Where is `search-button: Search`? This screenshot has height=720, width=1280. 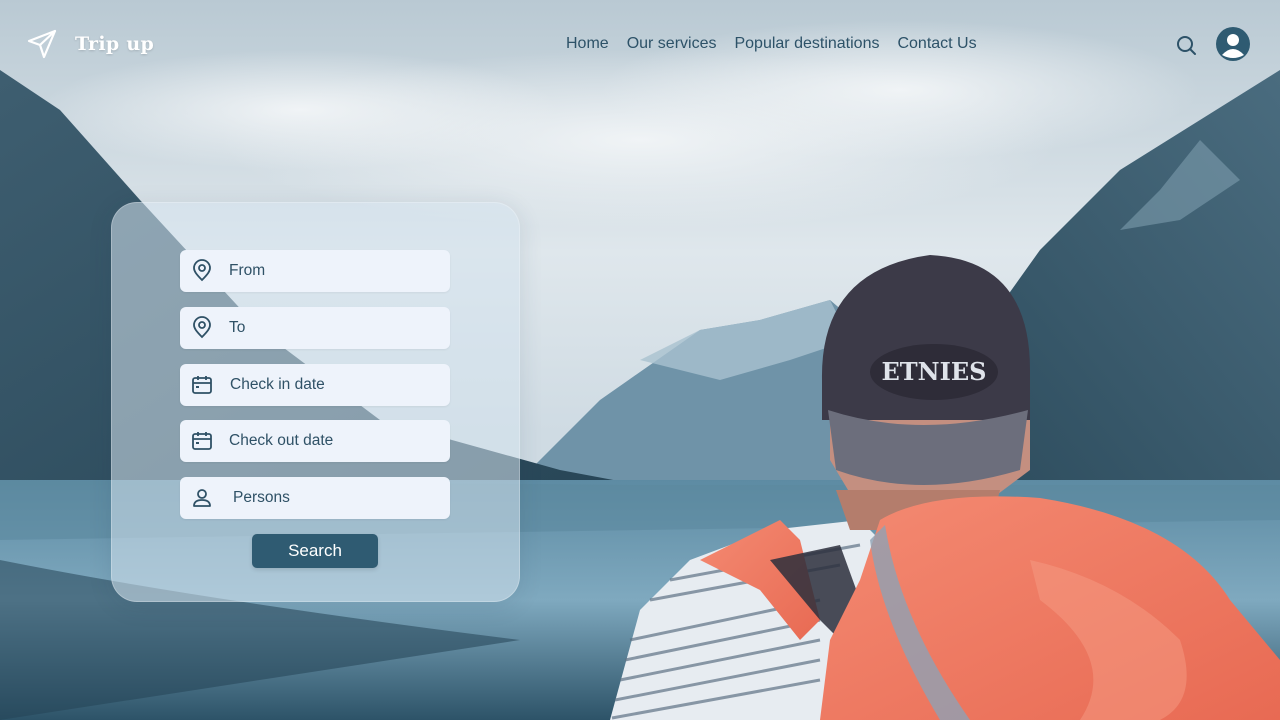
search-button: Search is located at coordinates (315, 551).